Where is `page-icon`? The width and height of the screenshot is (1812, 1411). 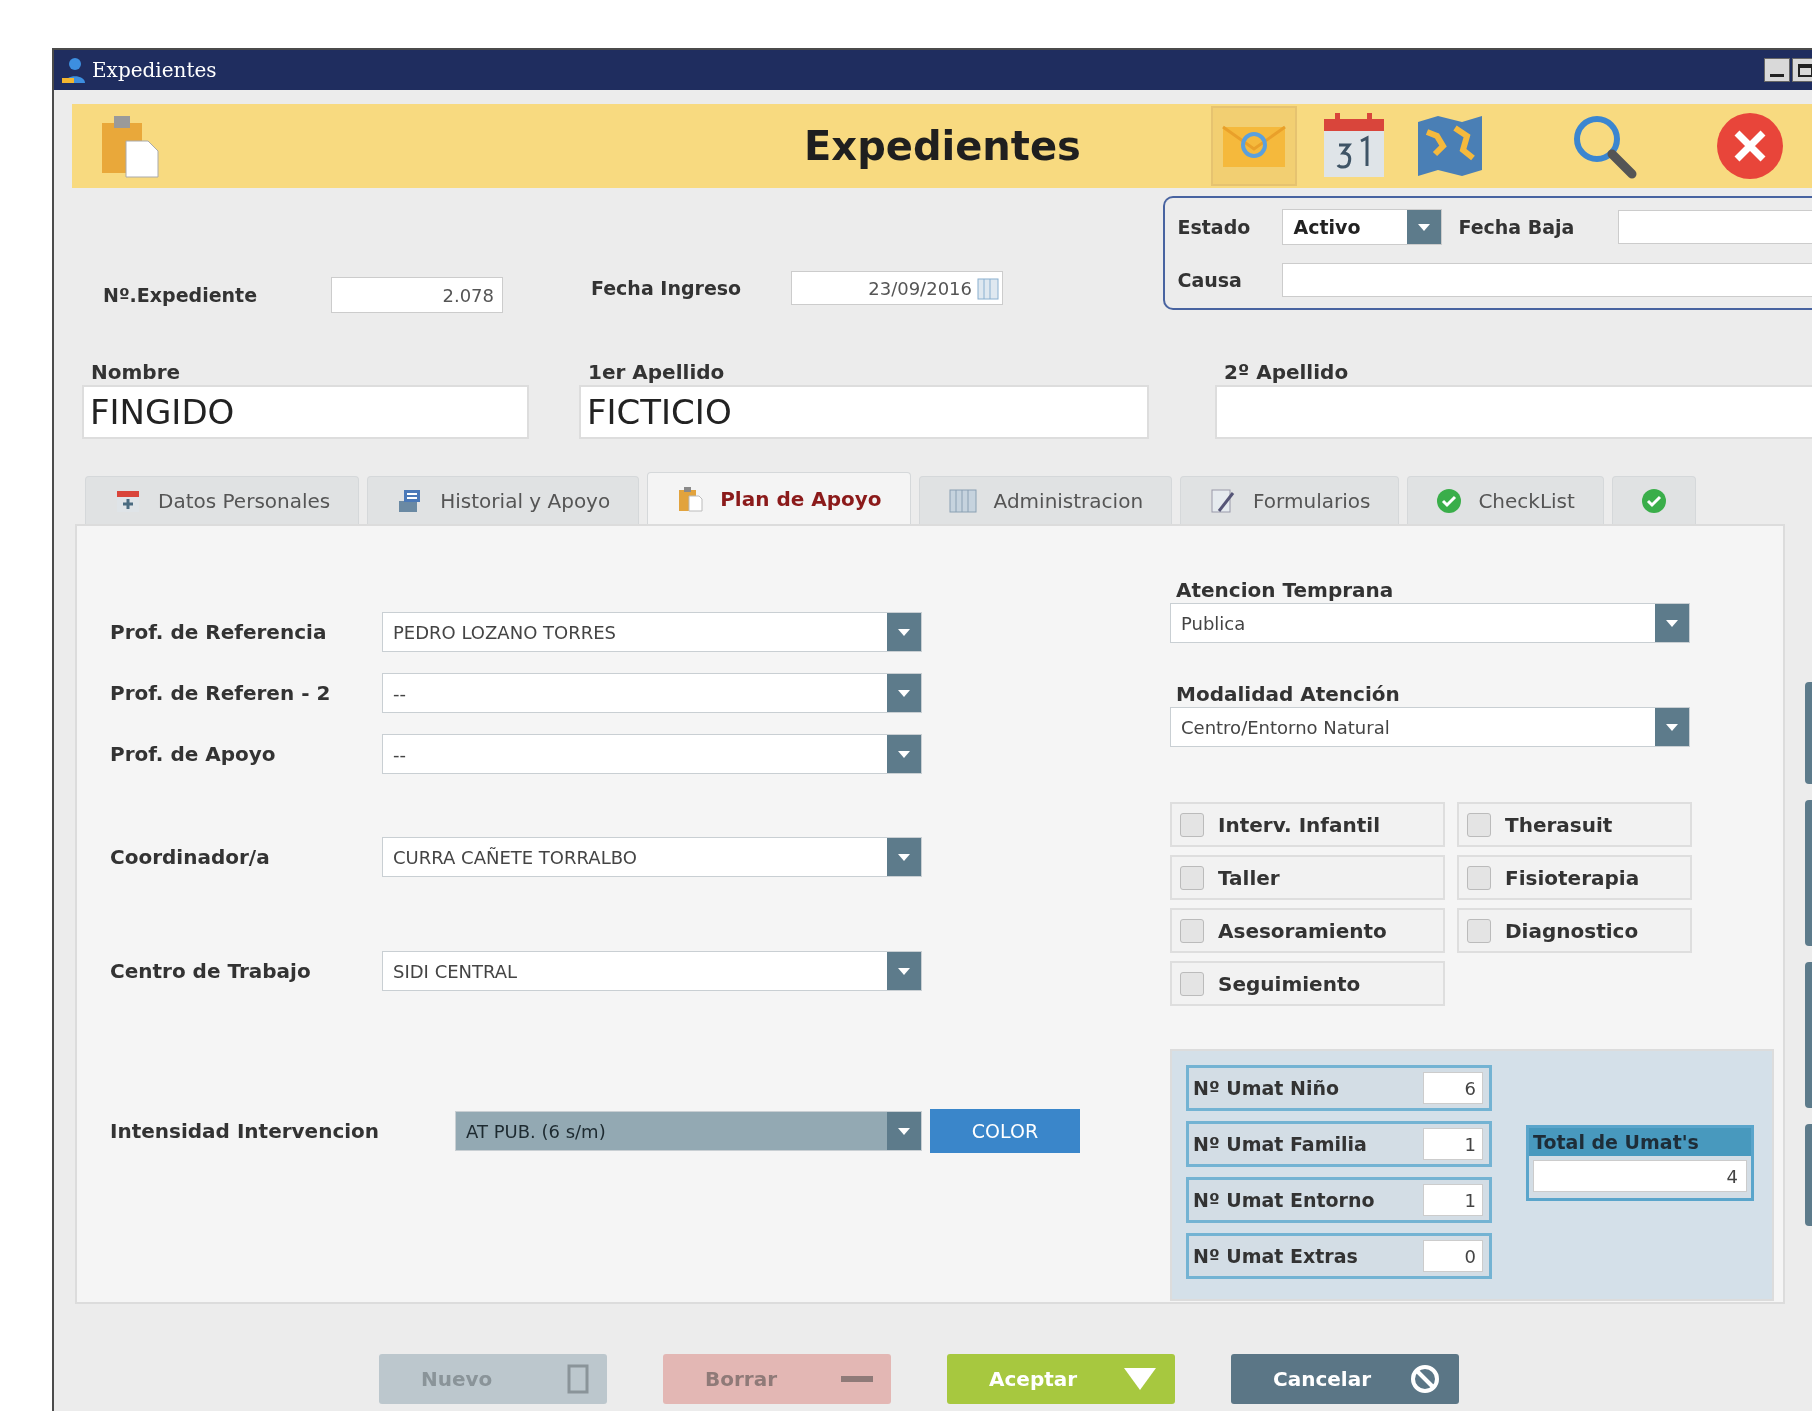 page-icon is located at coordinates (578, 1379).